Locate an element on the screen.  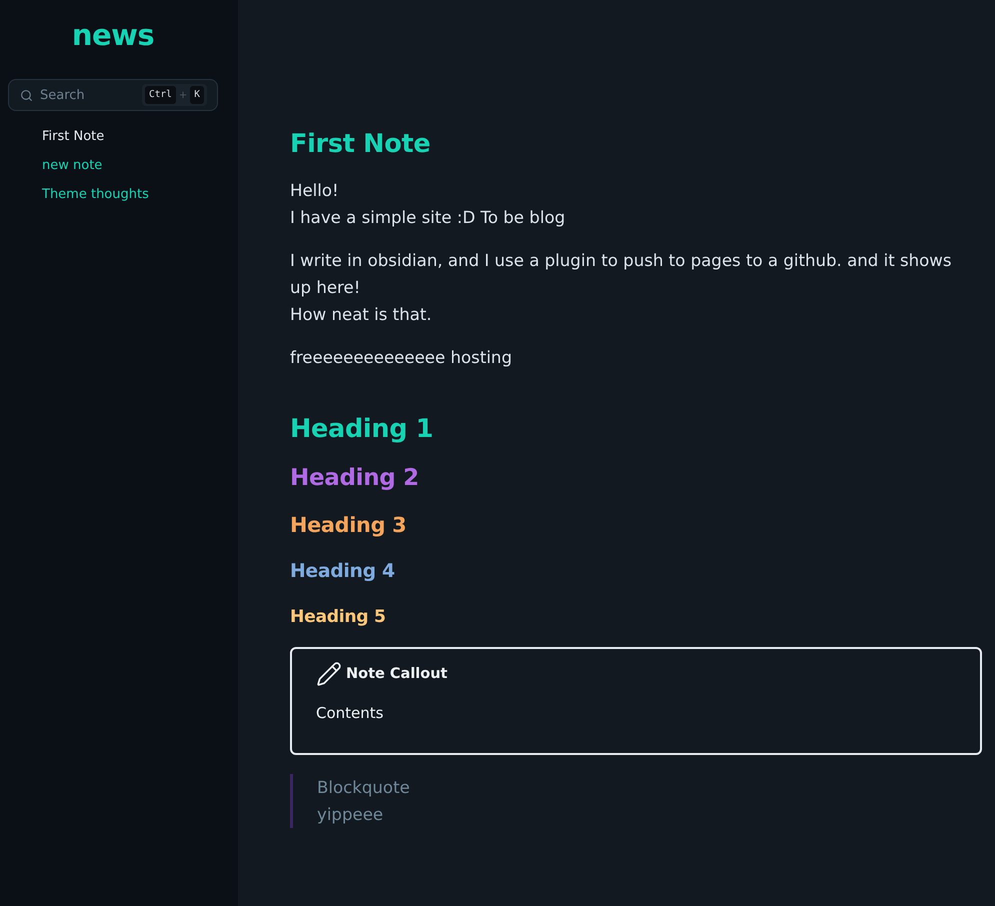
site-title: news is located at coordinates (113, 35).